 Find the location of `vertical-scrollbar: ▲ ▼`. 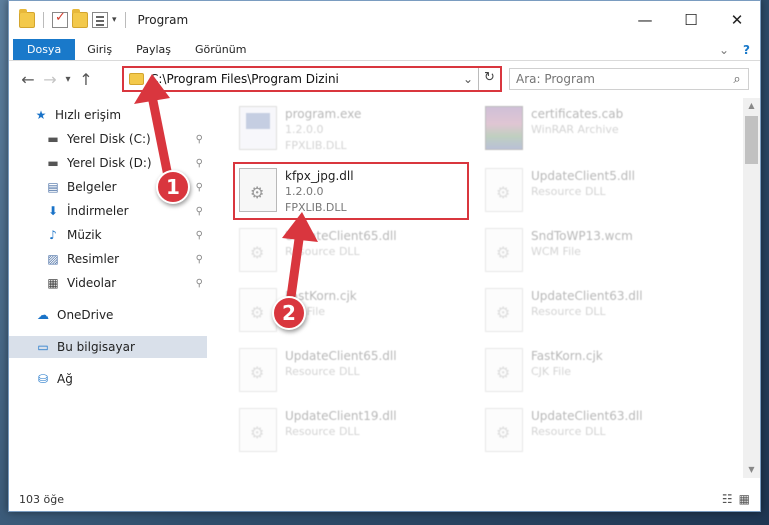

vertical-scrollbar: ▲ ▼ is located at coordinates (751, 288).